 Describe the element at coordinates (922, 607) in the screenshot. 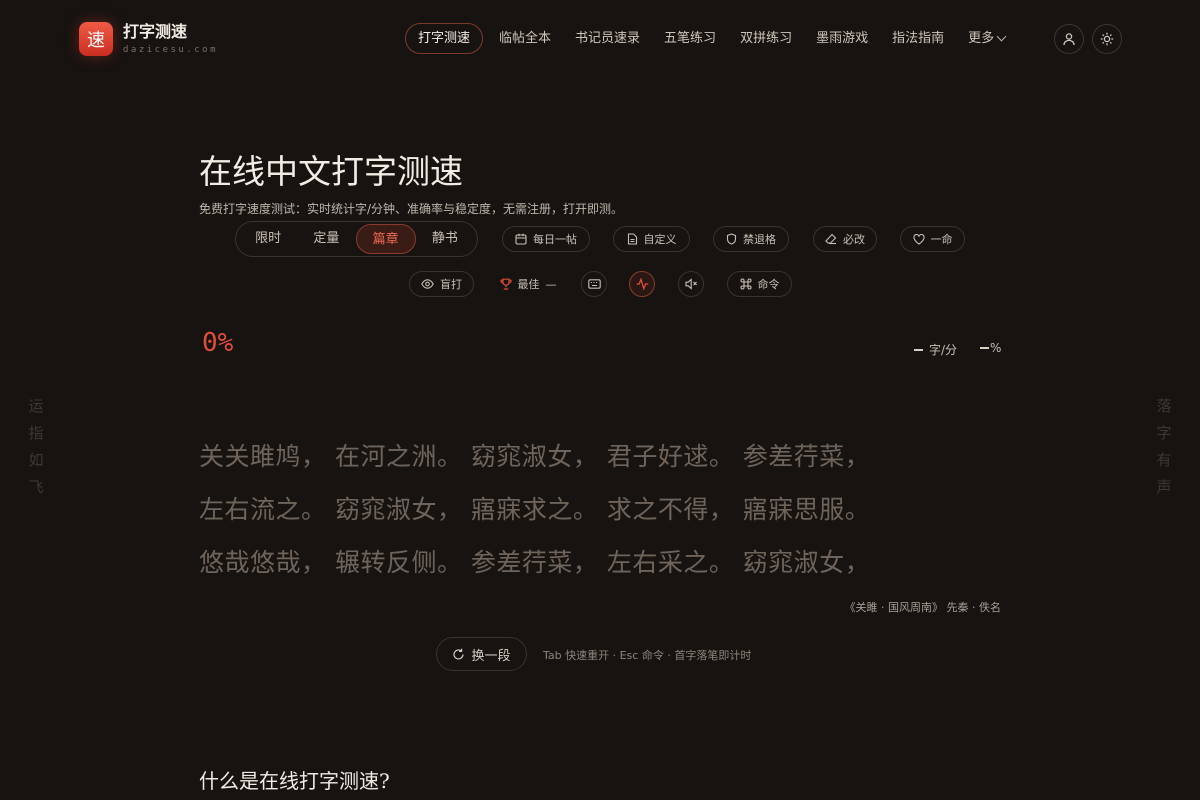

I see `passage-source: 《关雎 · 国风周南》 先秦 · 佚名` at that location.